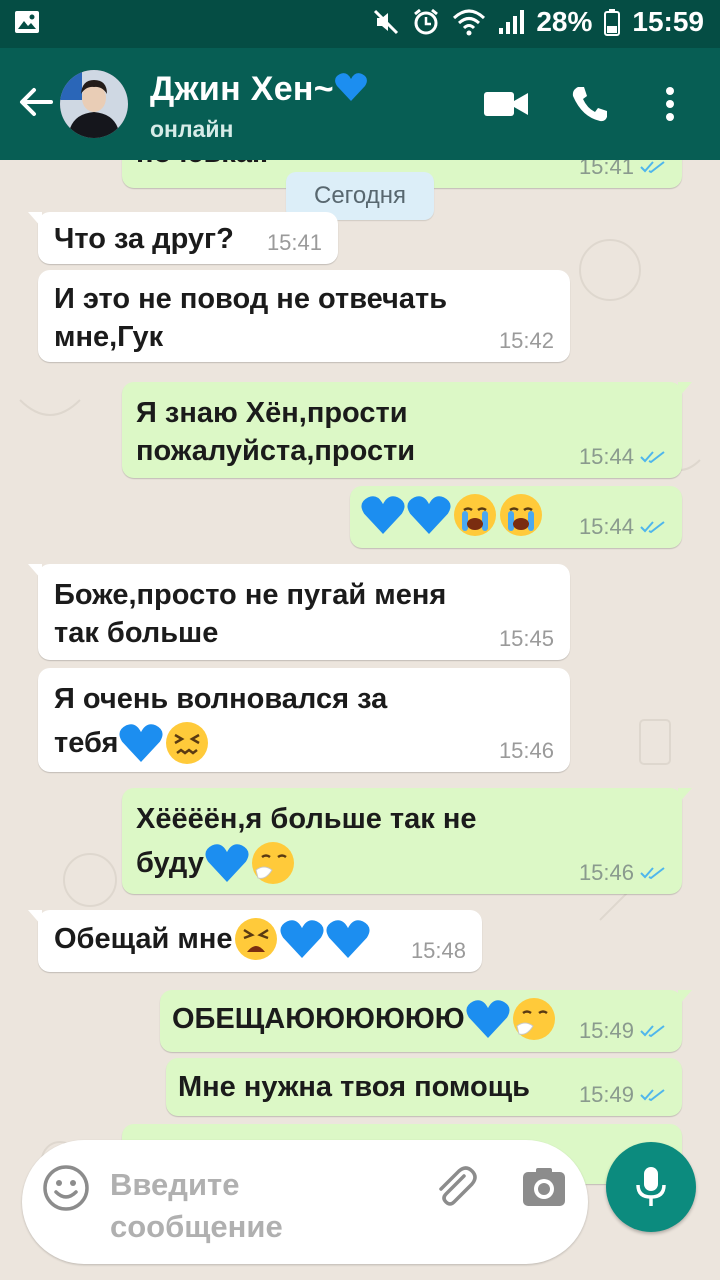 This screenshot has height=1280, width=720. I want to click on message-text-line: Я очень волновался за, so click(221, 699).